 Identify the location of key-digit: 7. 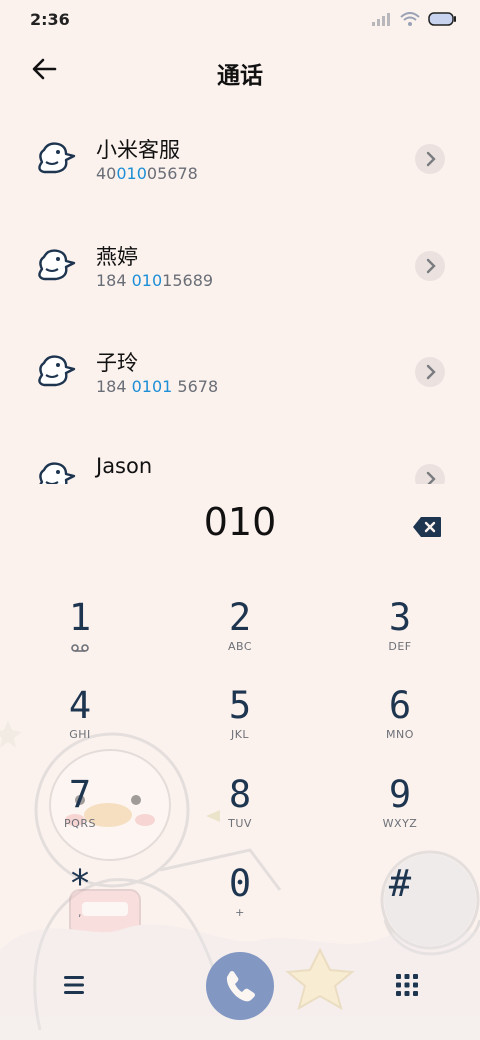
(80, 794).